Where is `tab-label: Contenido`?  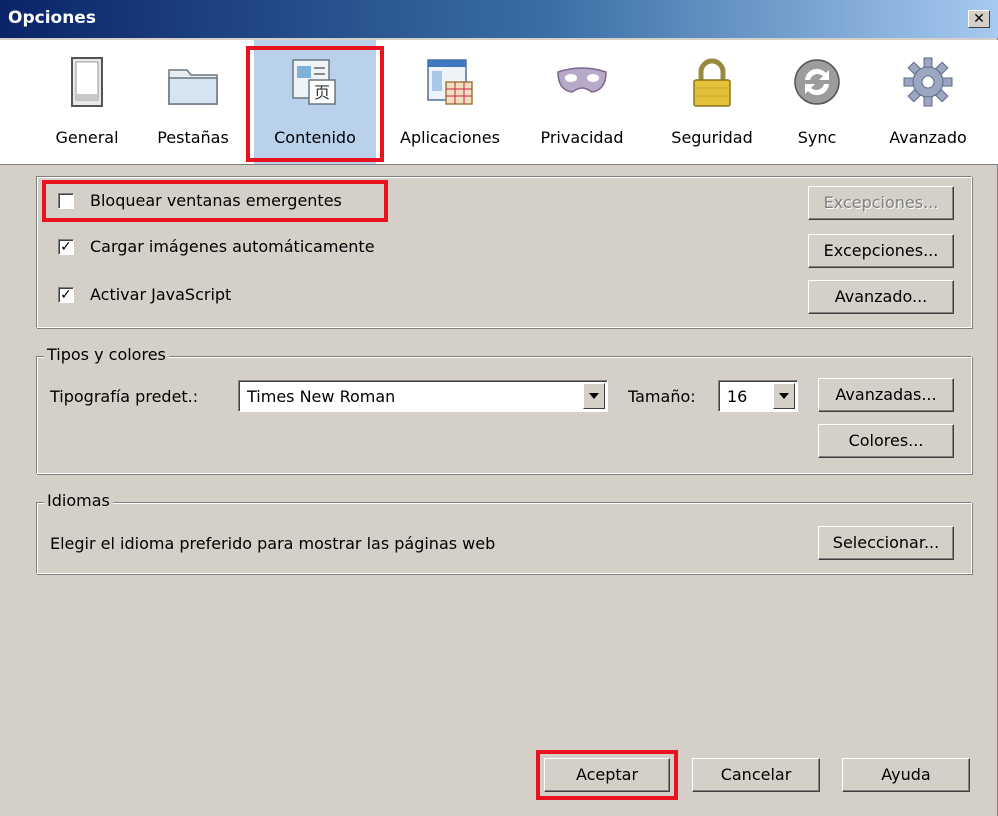
tab-label: Contenido is located at coordinates (315, 137).